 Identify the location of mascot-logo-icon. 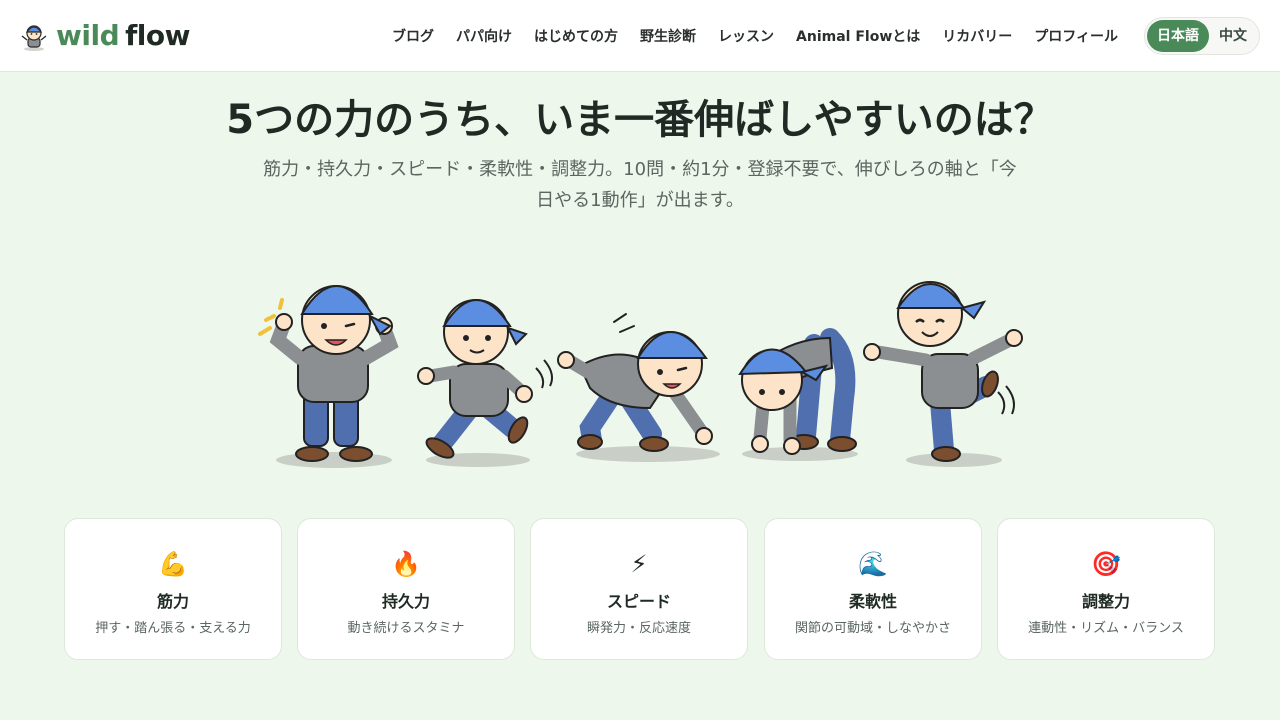
(34, 38).